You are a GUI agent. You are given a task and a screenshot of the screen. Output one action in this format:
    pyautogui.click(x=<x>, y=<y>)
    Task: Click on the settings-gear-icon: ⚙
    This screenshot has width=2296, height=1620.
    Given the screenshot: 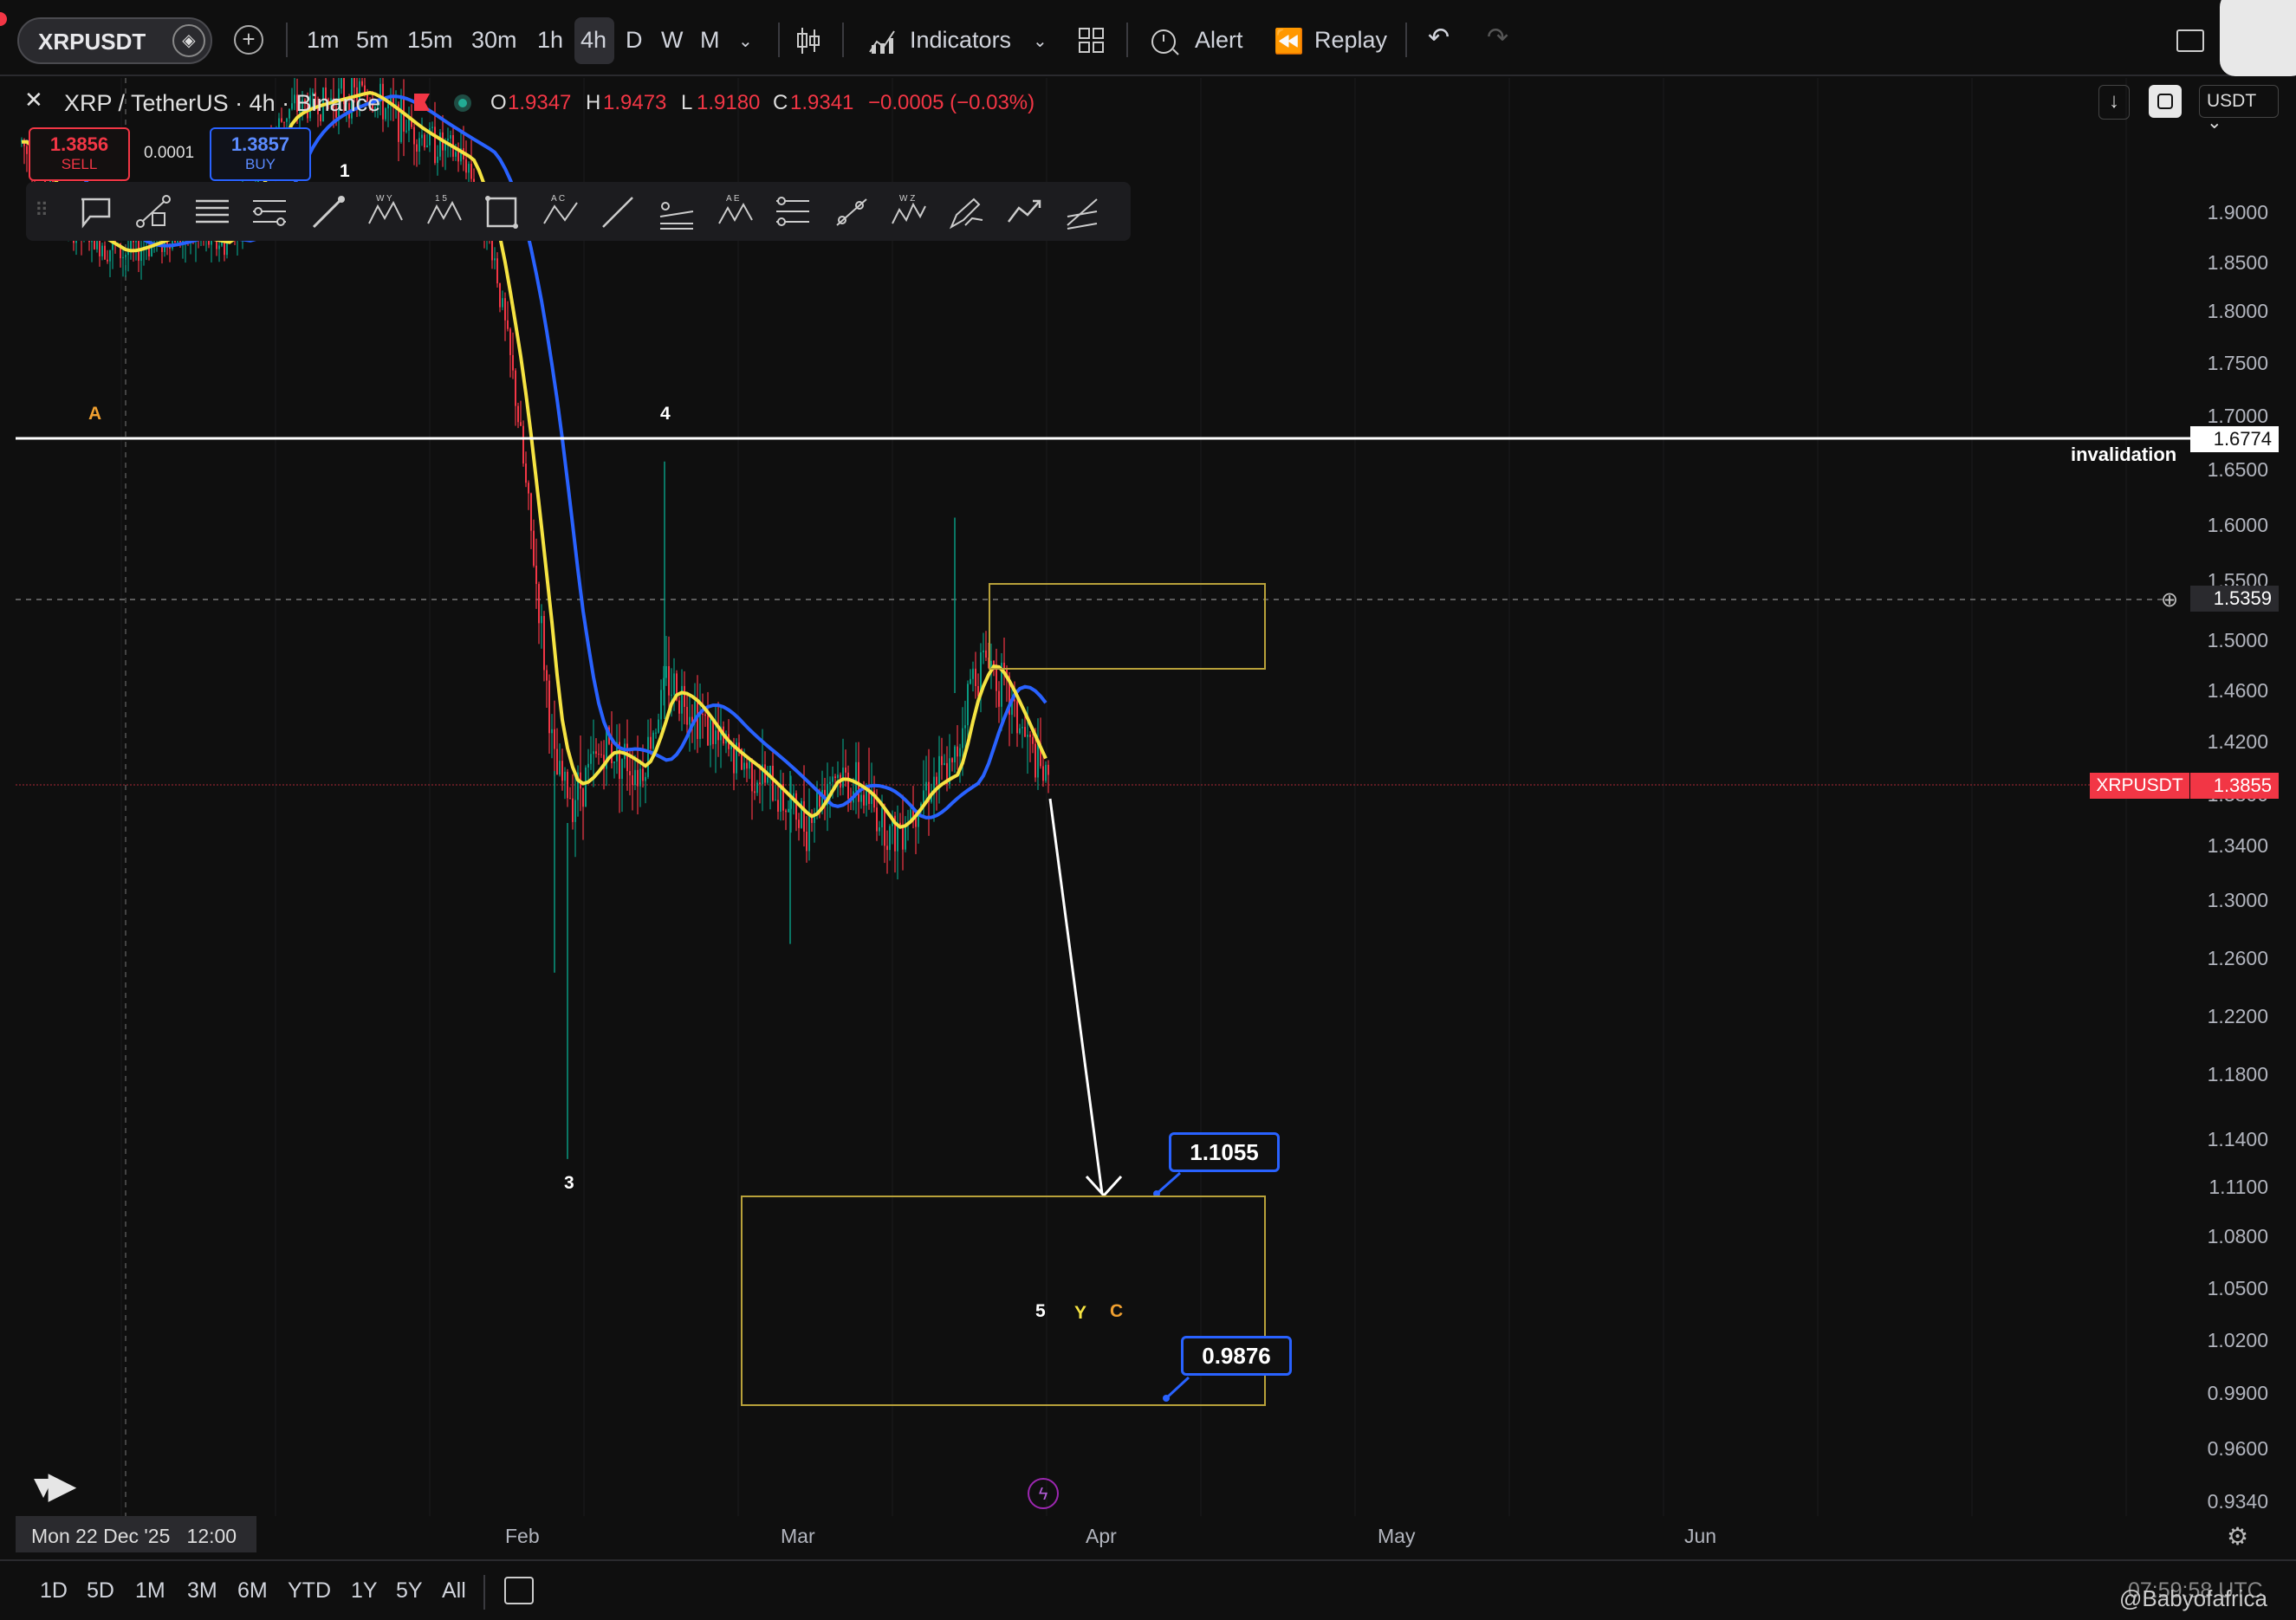 What is the action you would take?
    pyautogui.click(x=2237, y=1536)
    